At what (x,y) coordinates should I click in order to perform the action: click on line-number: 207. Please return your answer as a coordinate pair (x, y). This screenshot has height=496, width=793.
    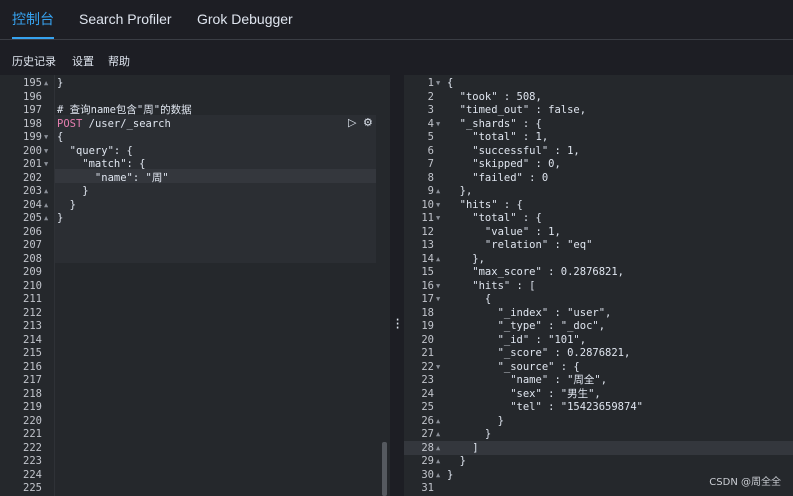
    Looking at the image, I should click on (32, 245).